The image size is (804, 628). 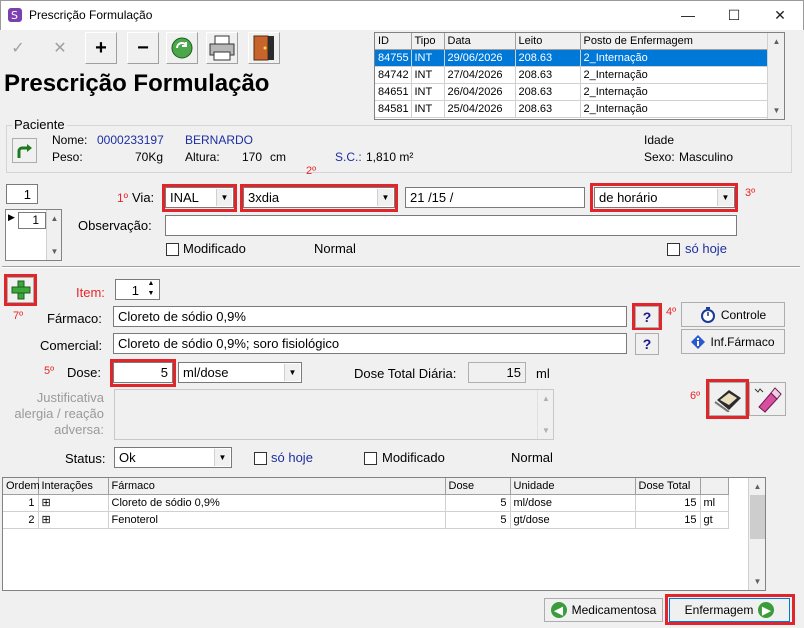 What do you see at coordinates (173, 457) in the screenshot?
I see `status-select: Ok ▼` at bounding box center [173, 457].